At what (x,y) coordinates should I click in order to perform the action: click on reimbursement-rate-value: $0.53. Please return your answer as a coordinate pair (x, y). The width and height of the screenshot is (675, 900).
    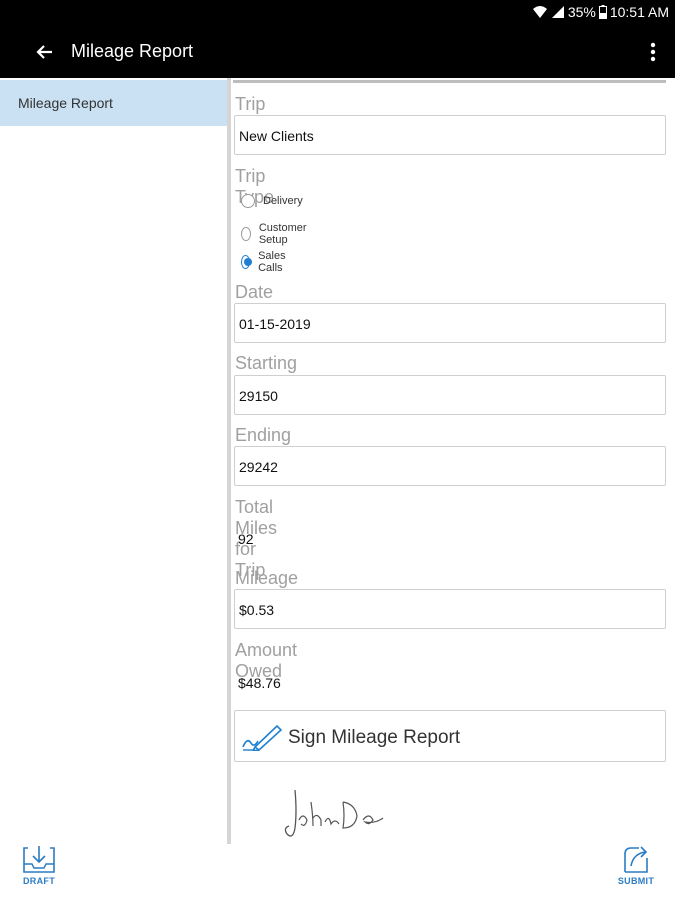
    Looking at the image, I should click on (257, 610).